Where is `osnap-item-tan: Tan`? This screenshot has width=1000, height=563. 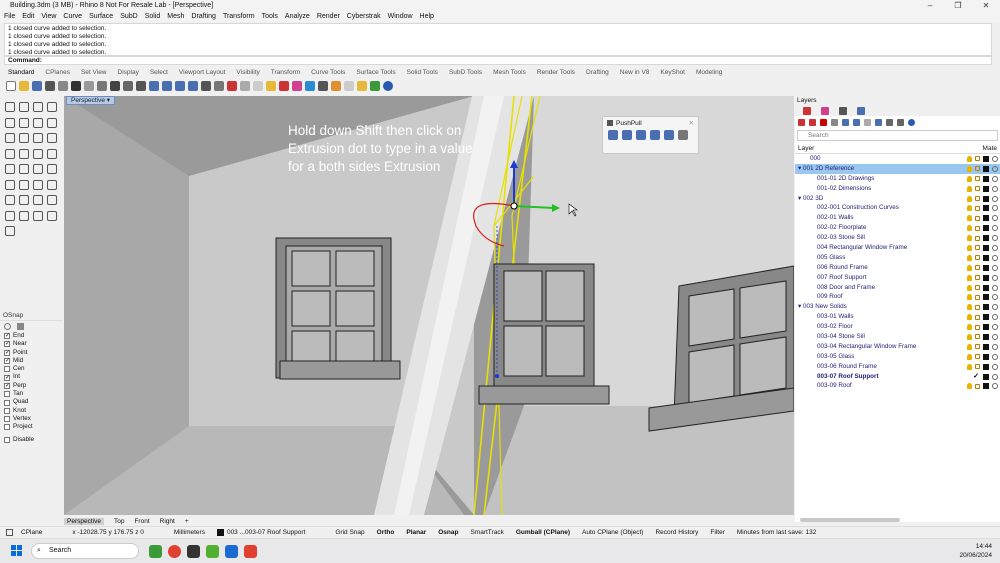 osnap-item-tan: Tan is located at coordinates (31, 394).